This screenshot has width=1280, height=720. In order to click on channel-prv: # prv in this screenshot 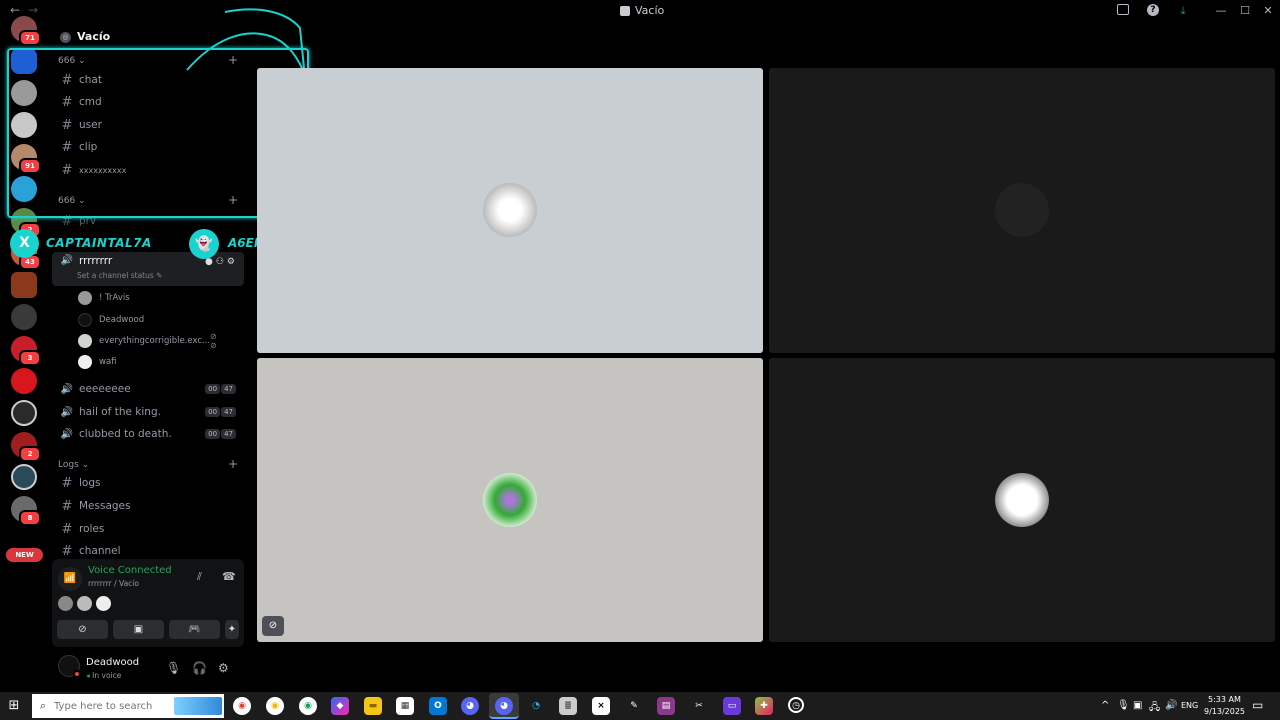, I will do `click(148, 221)`.